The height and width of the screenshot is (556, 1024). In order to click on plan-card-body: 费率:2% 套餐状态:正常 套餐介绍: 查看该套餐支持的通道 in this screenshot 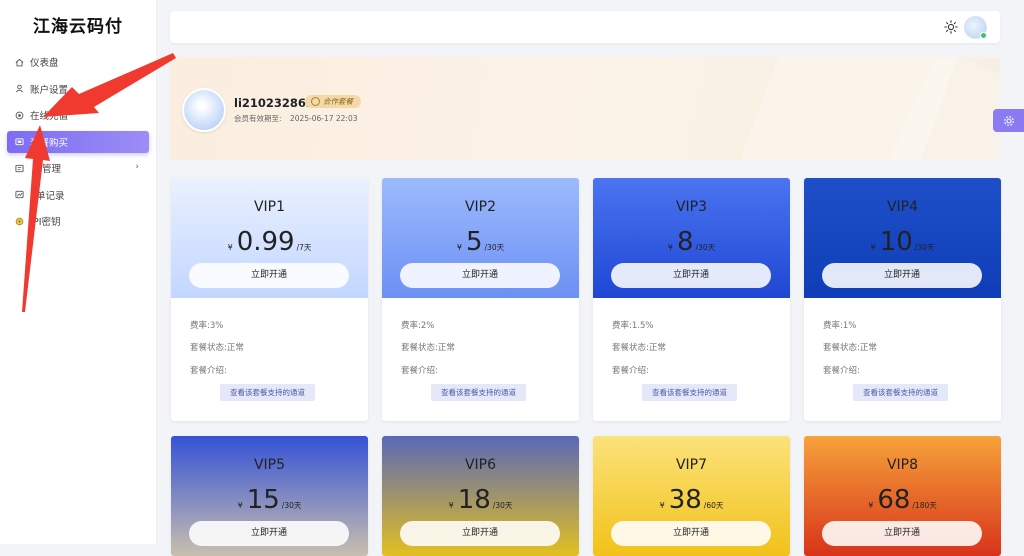, I will do `click(480, 359)`.